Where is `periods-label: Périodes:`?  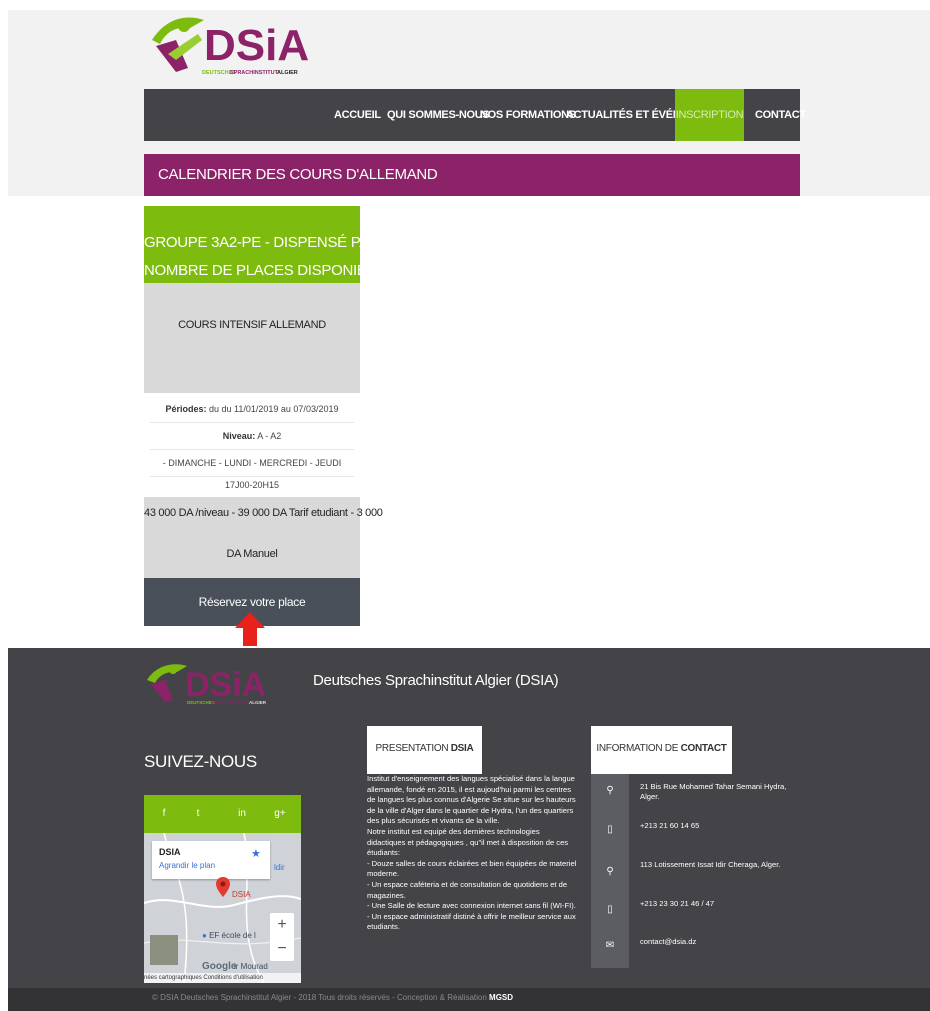
periods-label: Périodes: is located at coordinates (186, 409).